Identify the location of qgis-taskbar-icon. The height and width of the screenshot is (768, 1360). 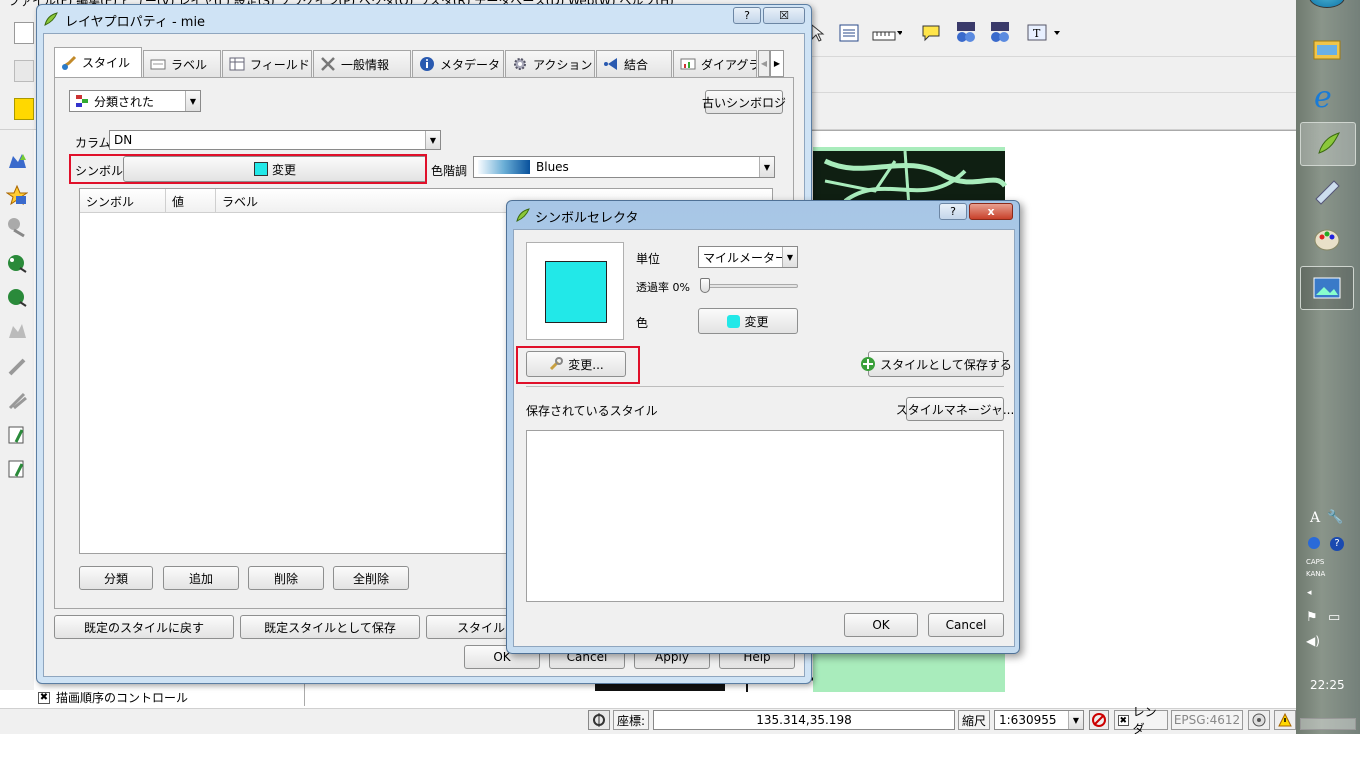
(1328, 144).